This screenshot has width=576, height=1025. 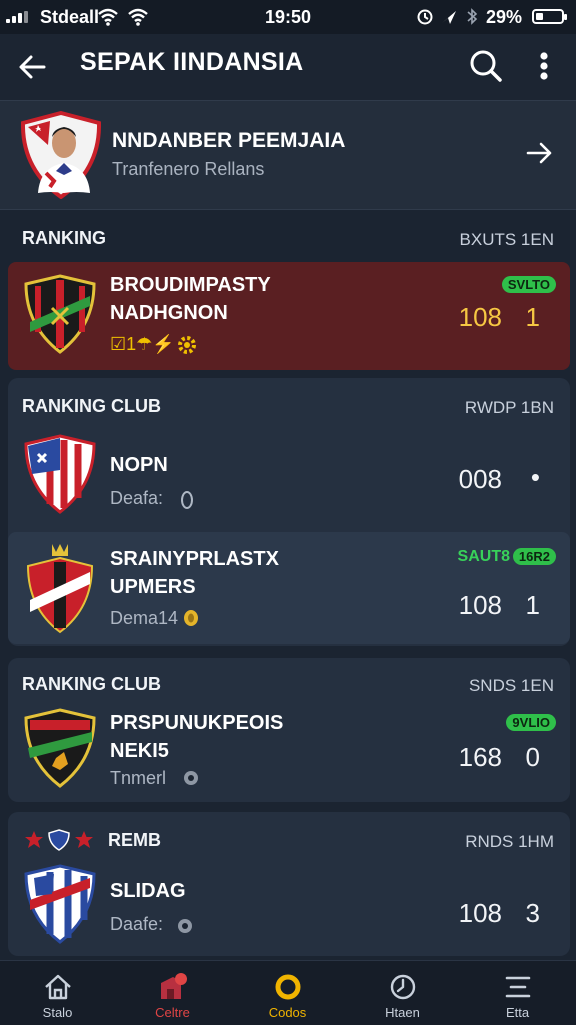 What do you see at coordinates (509, 841) in the screenshot?
I see `section-meta: RNDS 1HM` at bounding box center [509, 841].